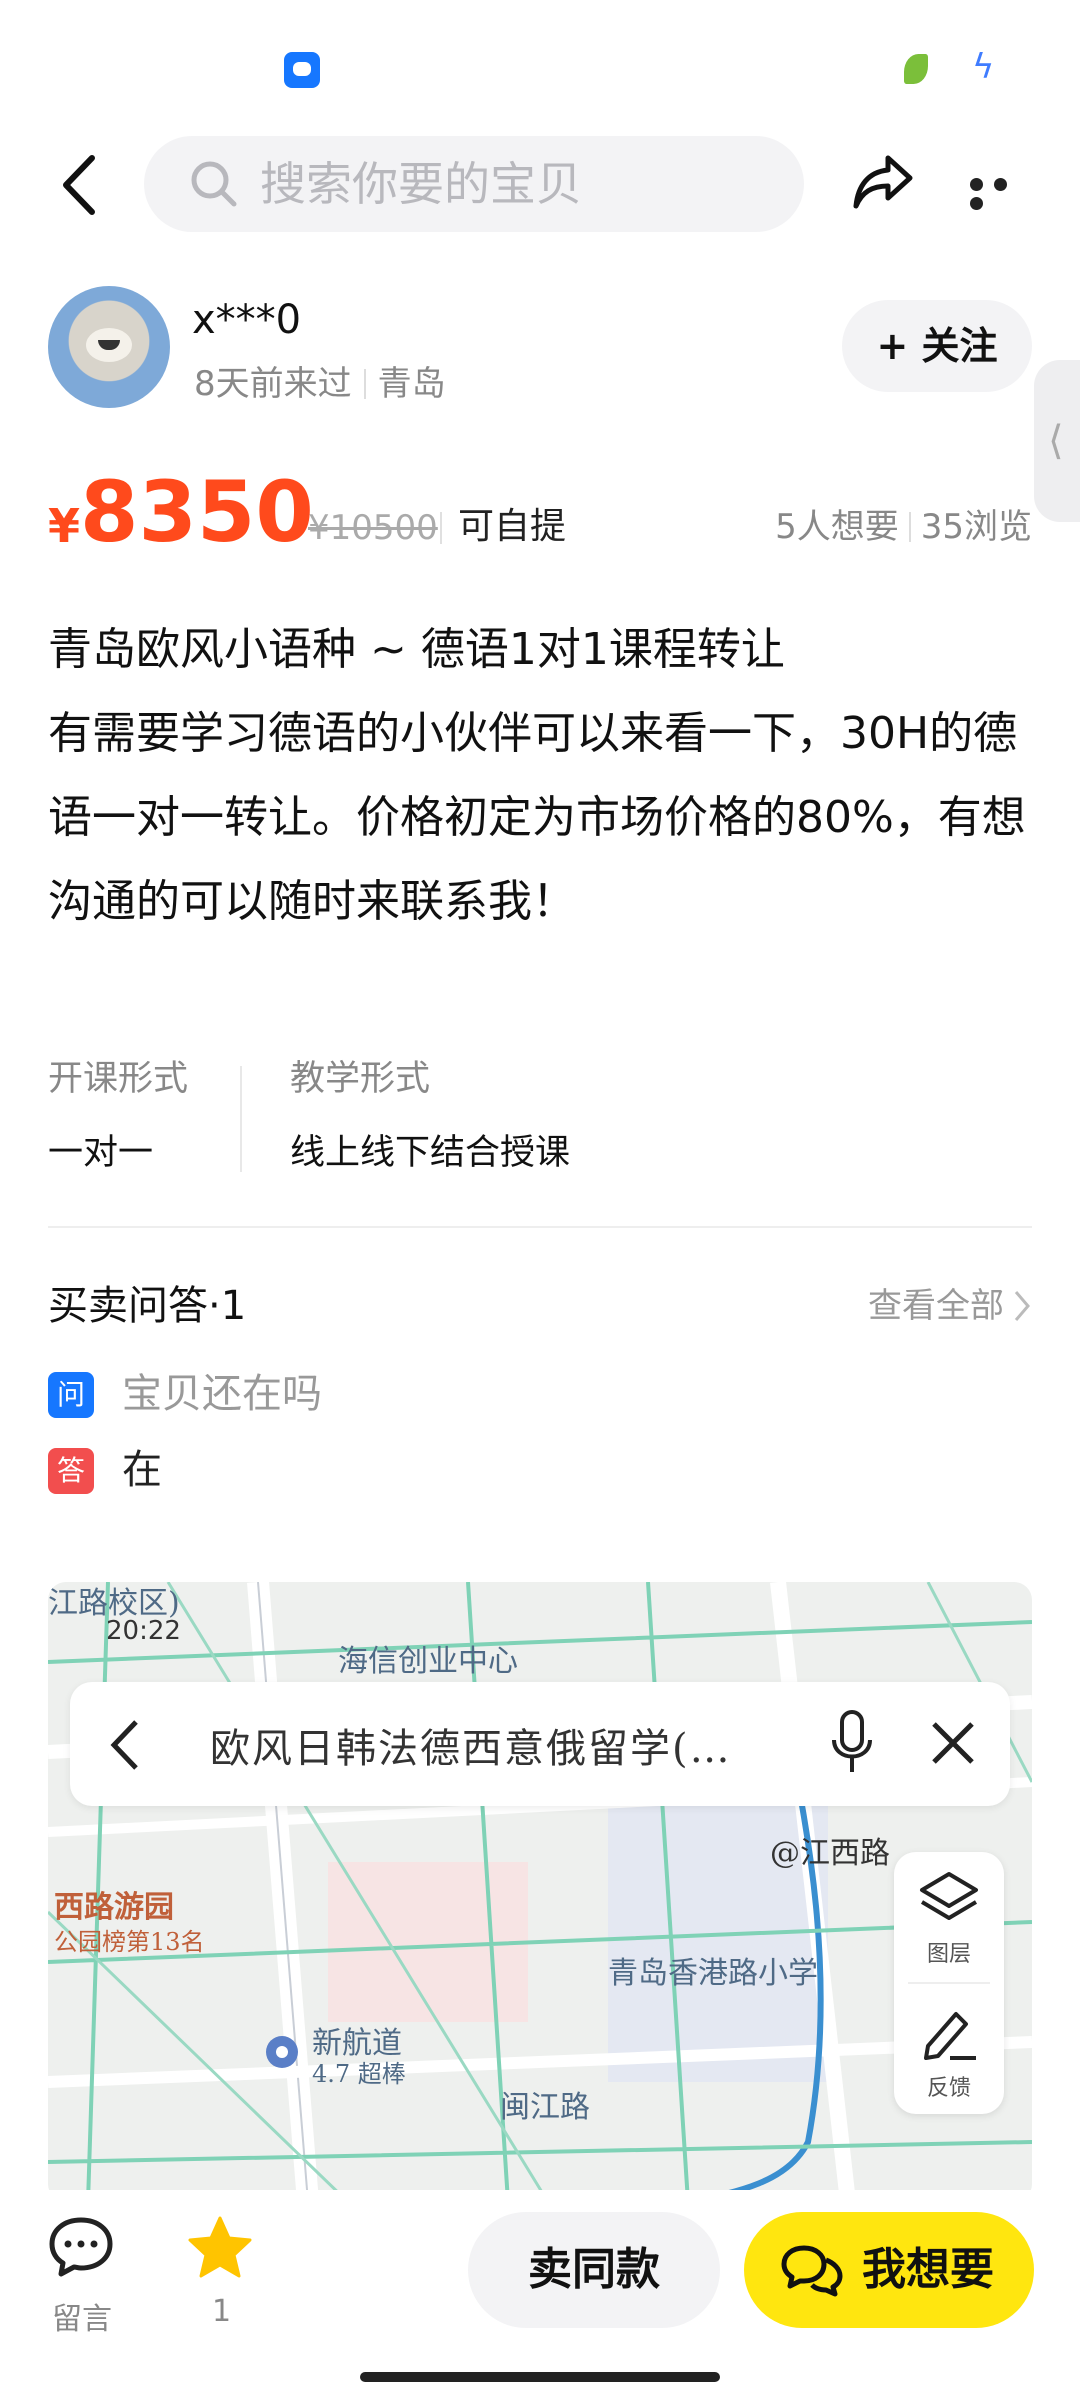 The height and width of the screenshot is (2400, 1080). Describe the element at coordinates (373, 528) in the screenshot. I see `original-price: ¥10500` at that location.